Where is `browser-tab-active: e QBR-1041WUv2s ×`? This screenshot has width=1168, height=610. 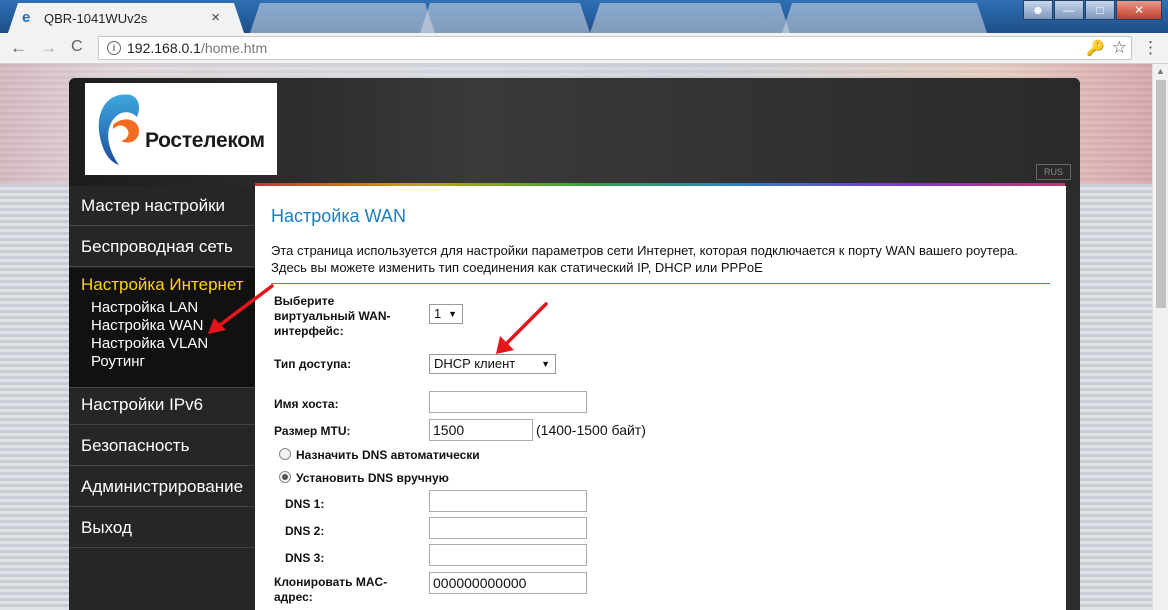
browser-tab-active: e QBR-1041WUv2s × is located at coordinates (126, 18).